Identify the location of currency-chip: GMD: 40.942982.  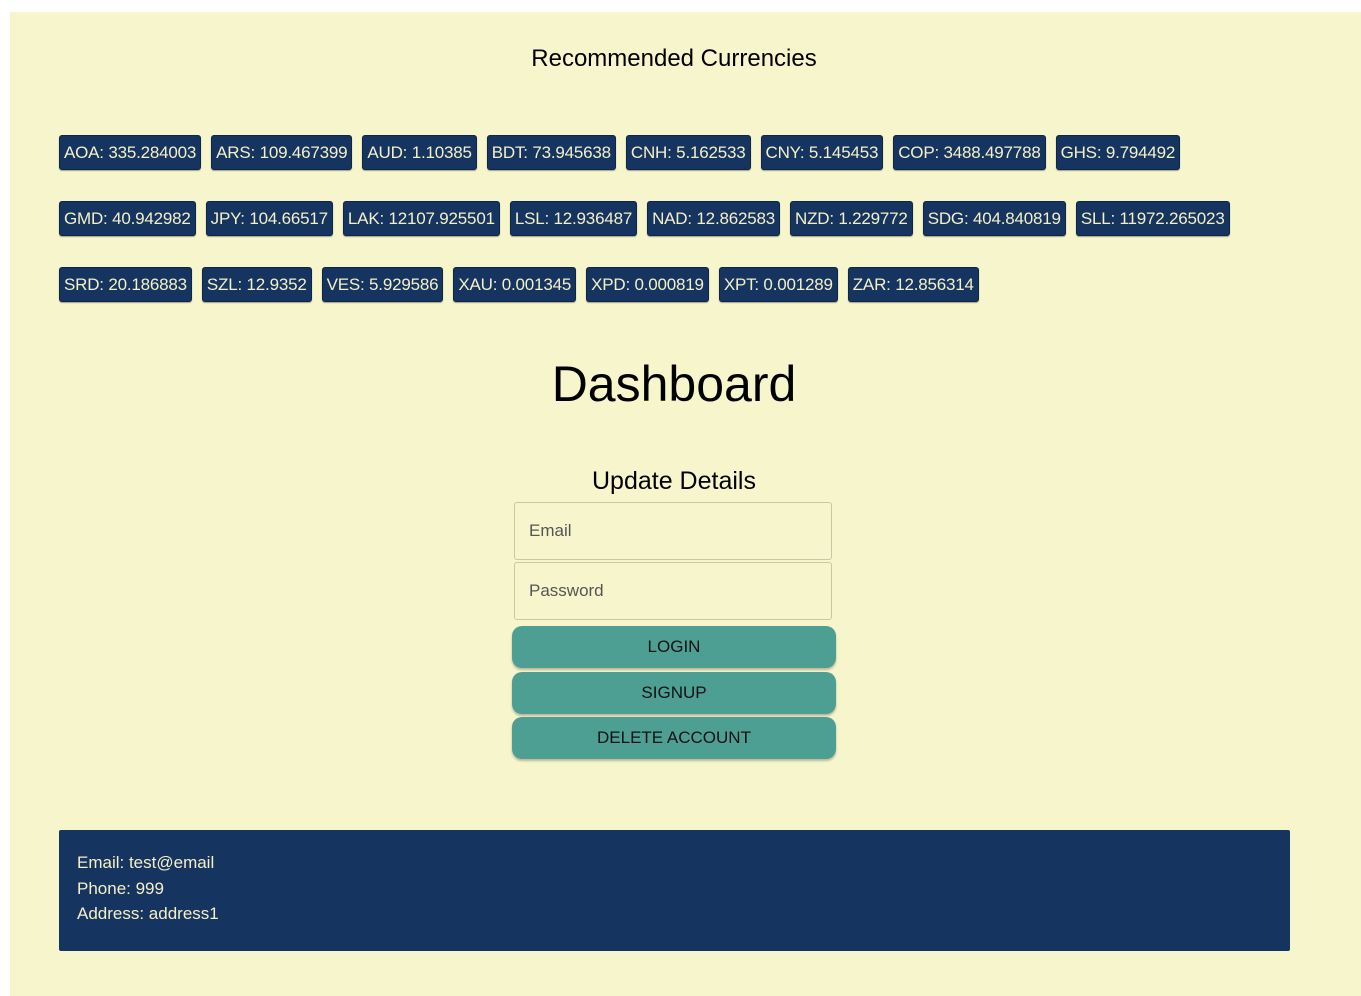
(127, 218).